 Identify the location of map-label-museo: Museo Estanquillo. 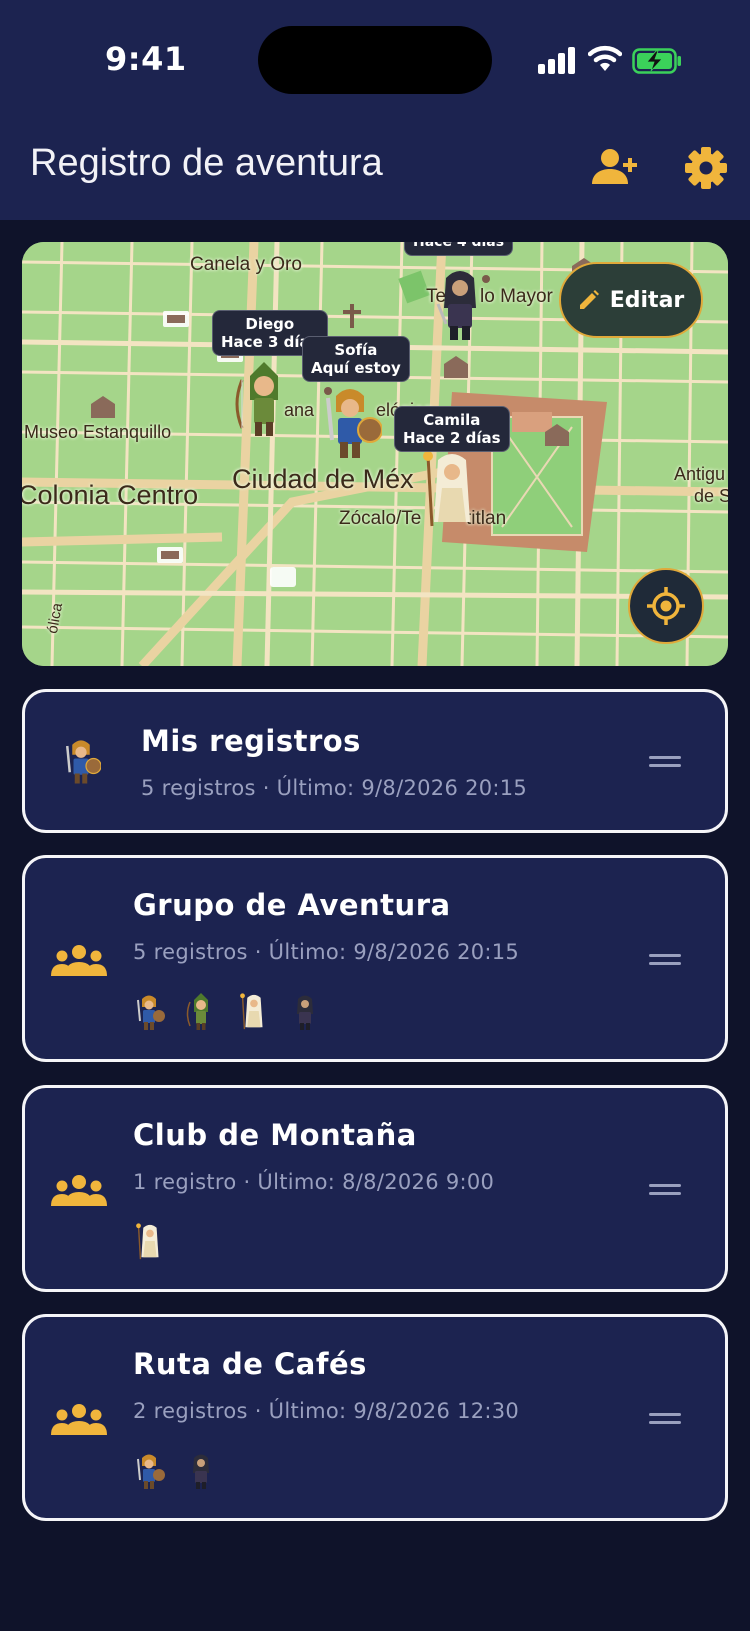
(98, 432).